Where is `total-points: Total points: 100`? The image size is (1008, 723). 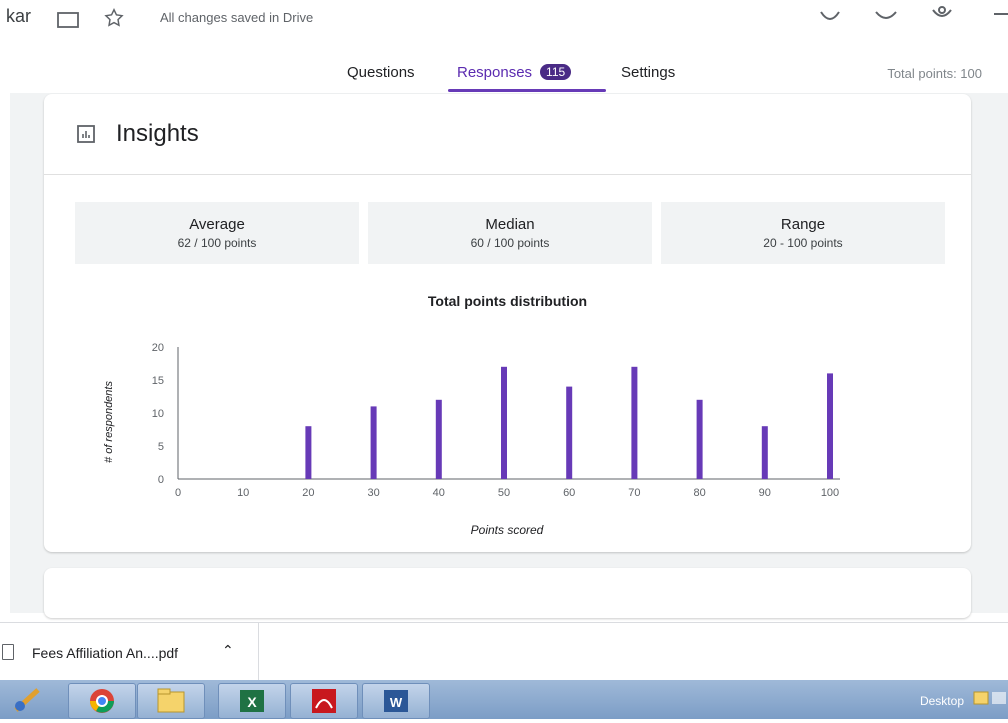 total-points: Total points: 100 is located at coordinates (934, 73).